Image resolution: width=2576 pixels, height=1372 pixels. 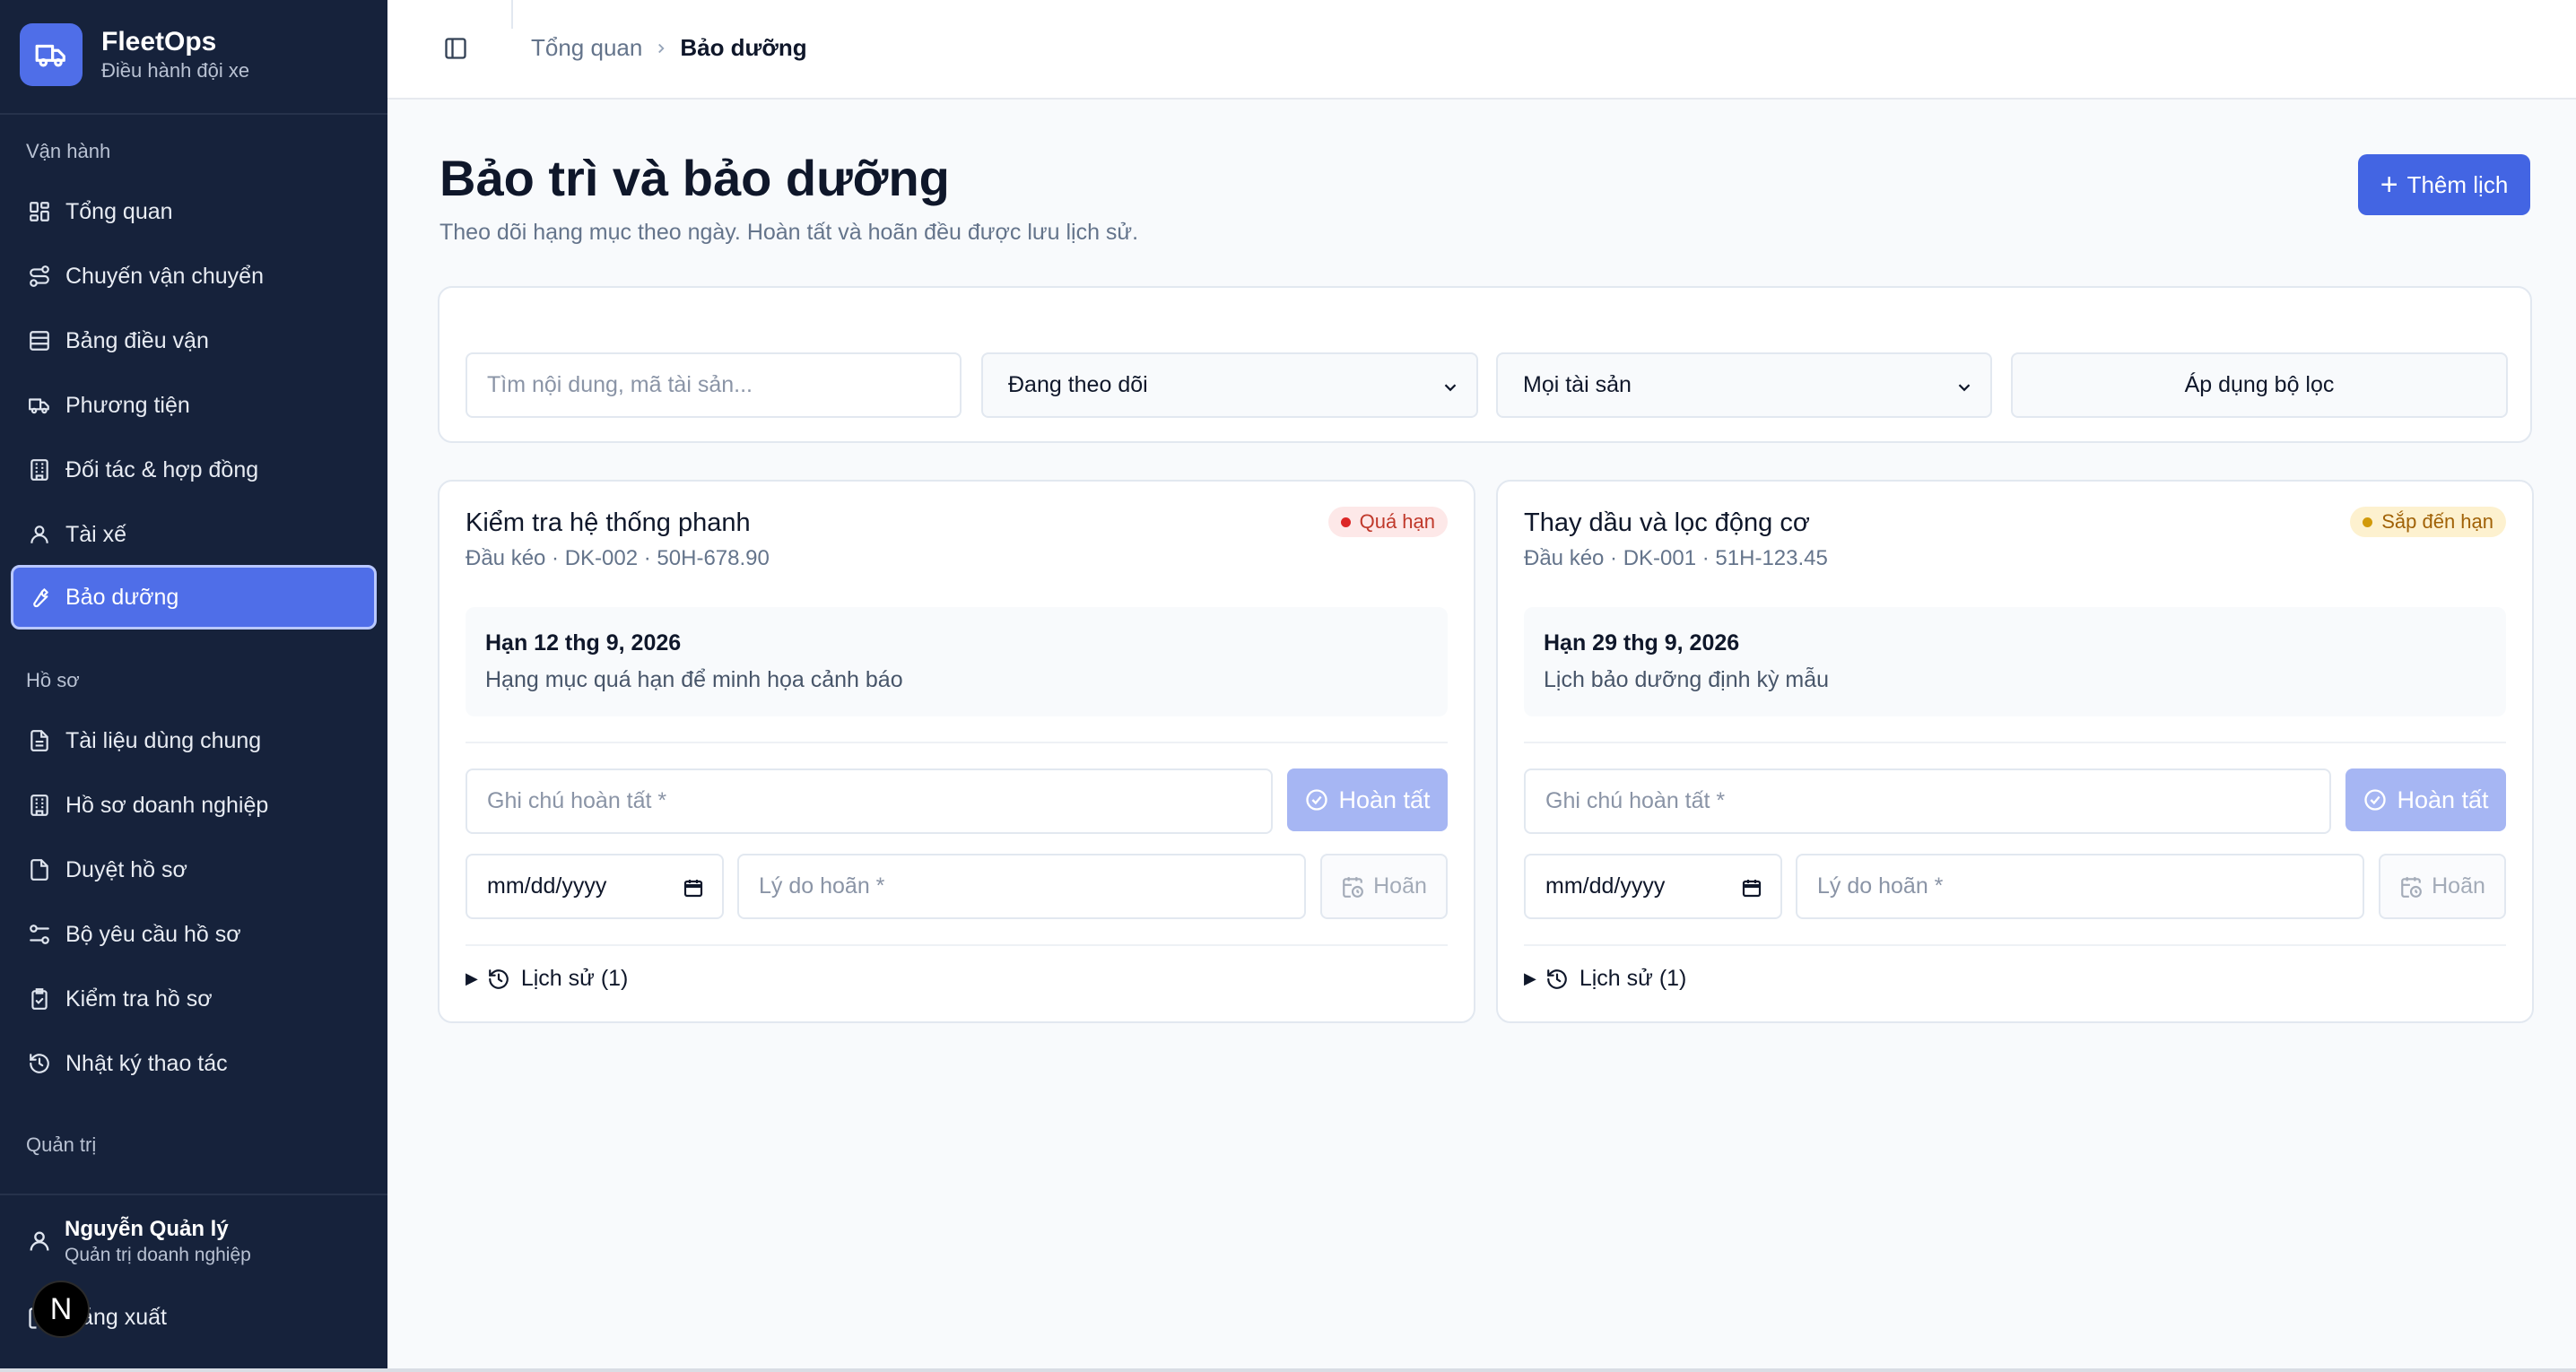 I want to click on disclosure-triangle-icon: ▶, so click(x=1530, y=978).